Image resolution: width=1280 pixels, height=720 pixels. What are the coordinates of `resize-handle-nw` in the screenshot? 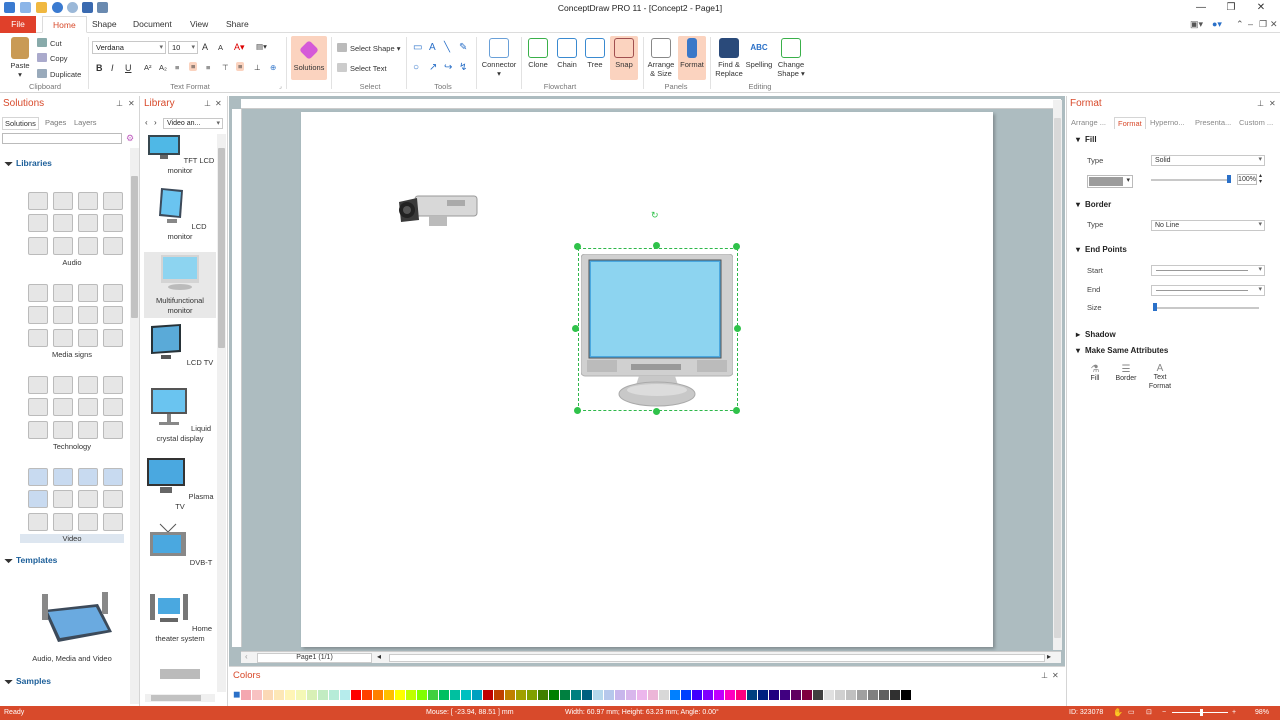 It's located at (577, 246).